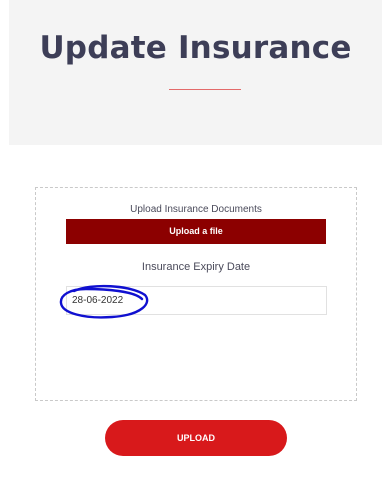 This screenshot has width=382, height=482. Describe the element at coordinates (196, 300) in the screenshot. I see `expiry-date-input` at that location.